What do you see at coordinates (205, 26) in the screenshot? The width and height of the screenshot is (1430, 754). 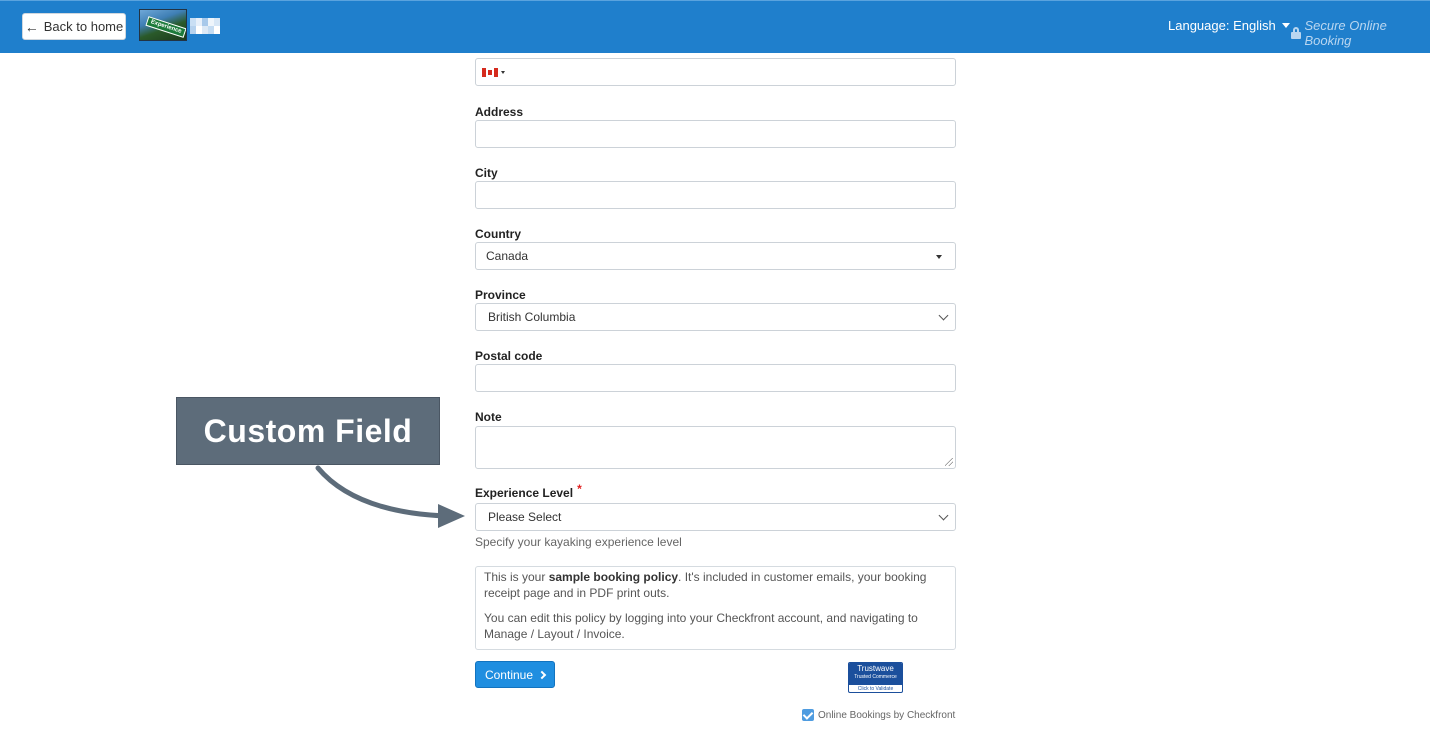 I see `pixelated-company-name-top` at bounding box center [205, 26].